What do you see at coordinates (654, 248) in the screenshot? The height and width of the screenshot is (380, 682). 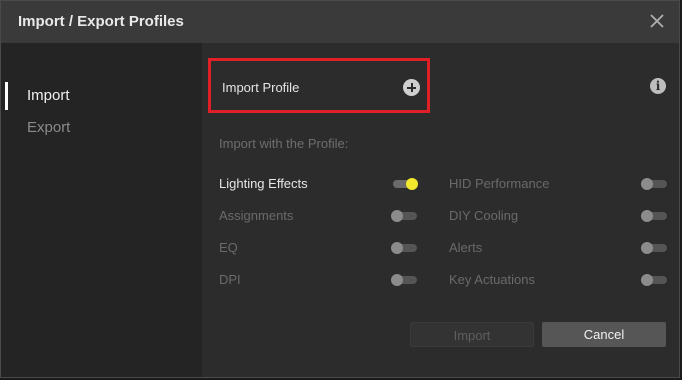 I see `toggle-alerts` at bounding box center [654, 248].